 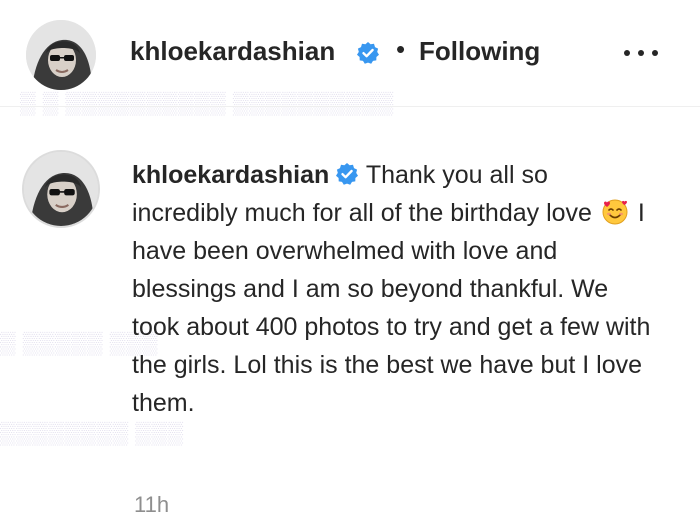 I want to click on smiling-face-with-hearts-icon, so click(x=615, y=212).